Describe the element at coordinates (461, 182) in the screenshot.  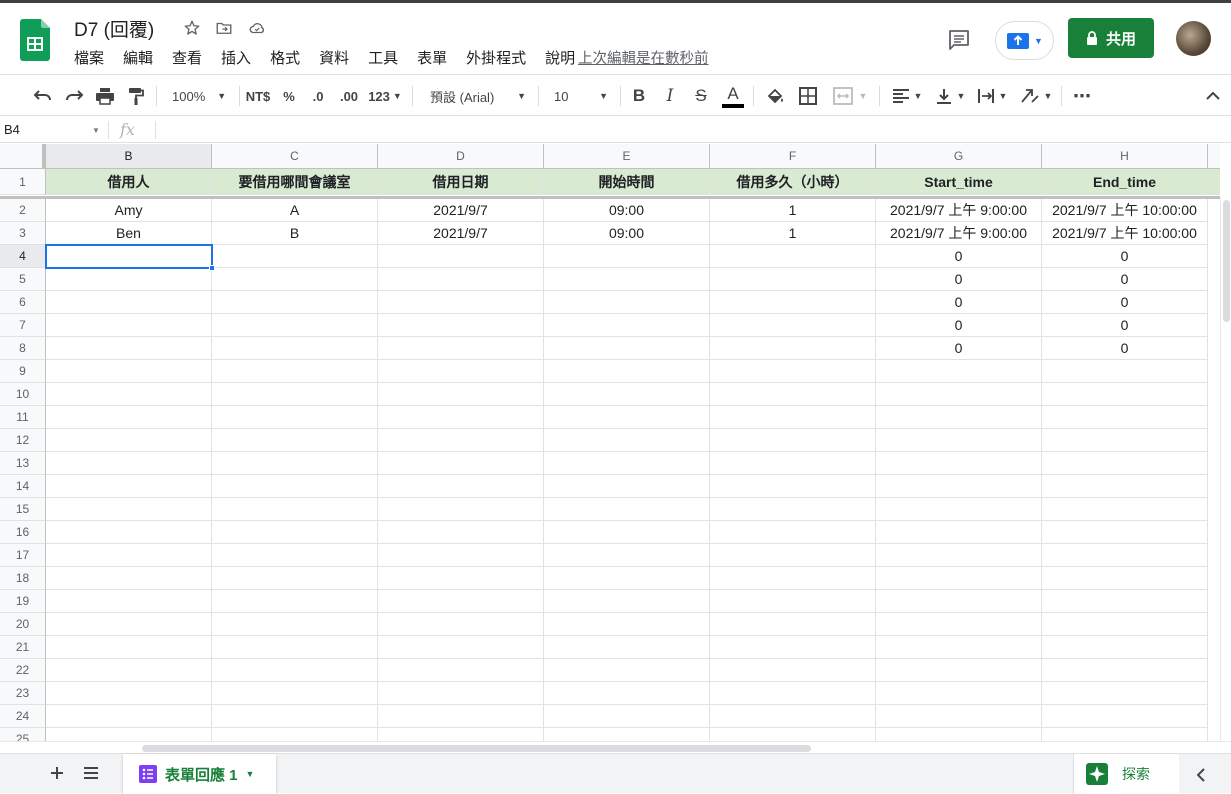
I see `header-cell-d: 借用日期` at that location.